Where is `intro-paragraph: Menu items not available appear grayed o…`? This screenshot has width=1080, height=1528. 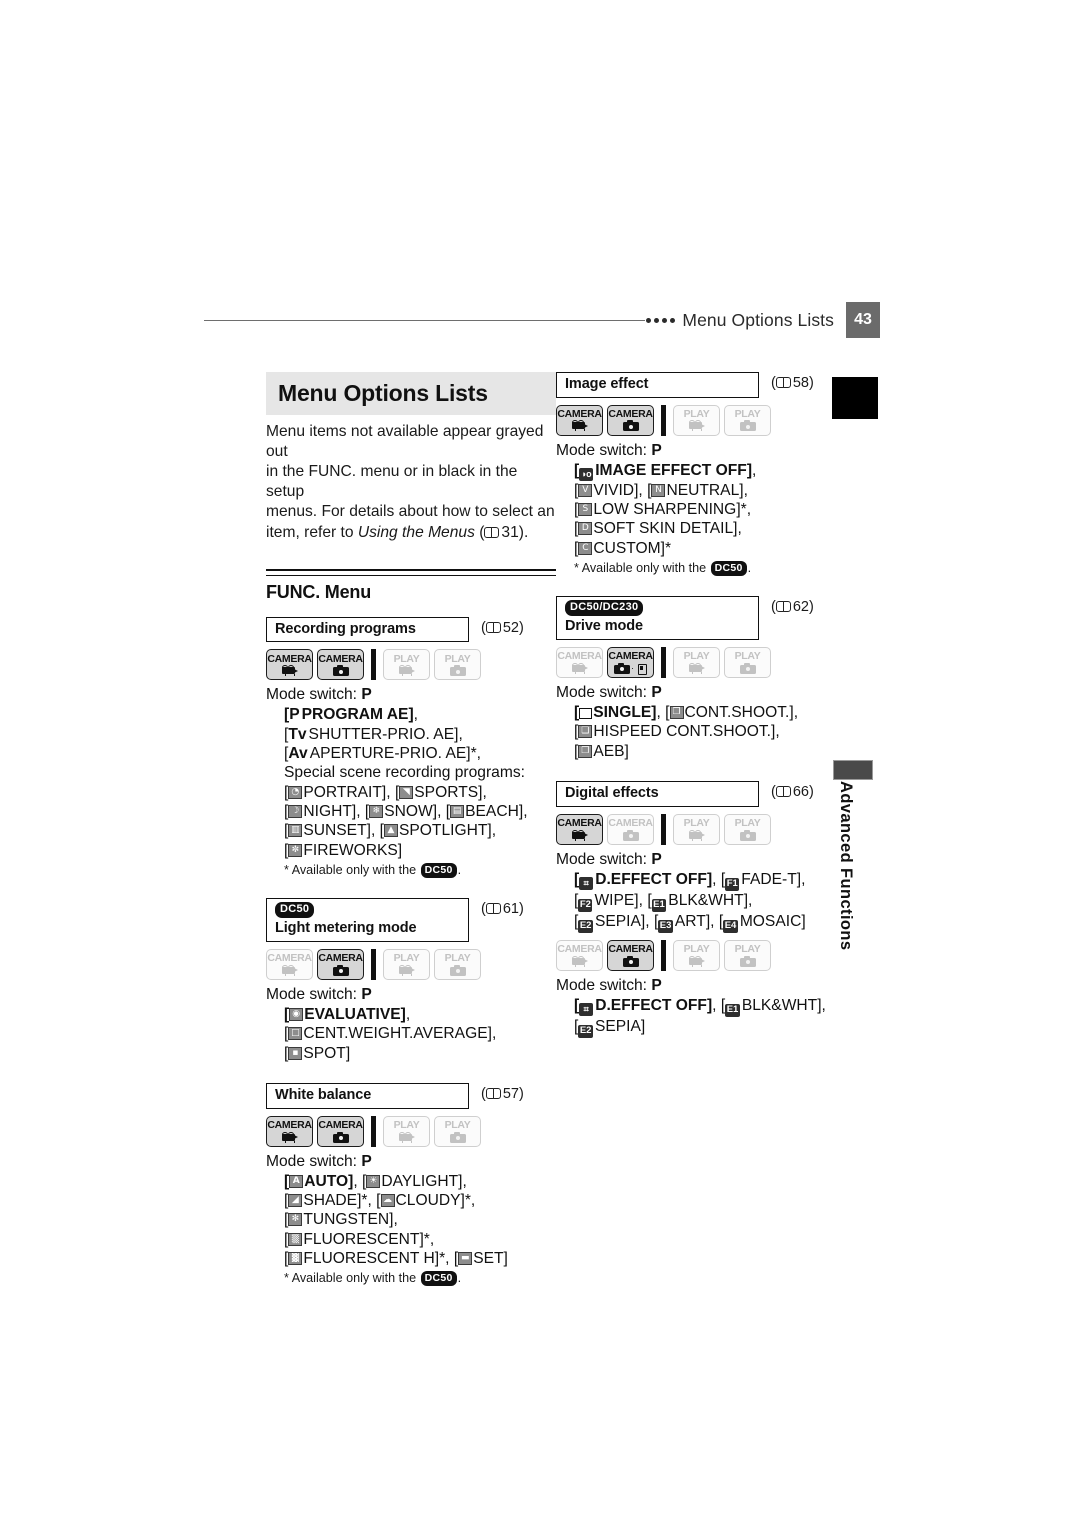
intro-paragraph: Menu items not available appear grayed o… is located at coordinates (411, 482).